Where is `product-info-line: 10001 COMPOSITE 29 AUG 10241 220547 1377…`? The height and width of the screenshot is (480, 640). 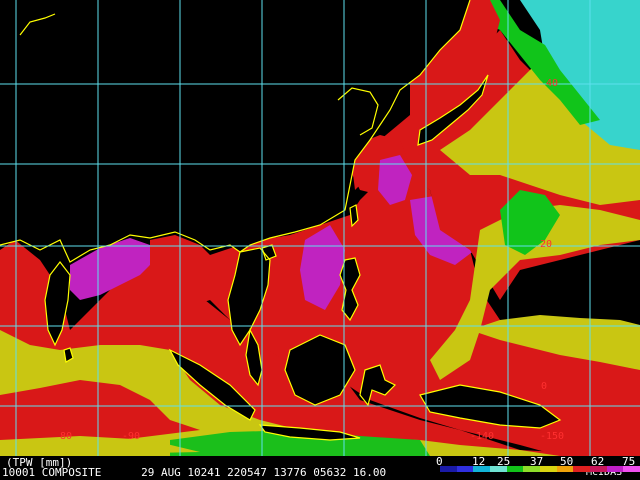 product-info-line: 10001 COMPOSITE 29 AUG 10241 220547 1377… is located at coordinates (194, 472).